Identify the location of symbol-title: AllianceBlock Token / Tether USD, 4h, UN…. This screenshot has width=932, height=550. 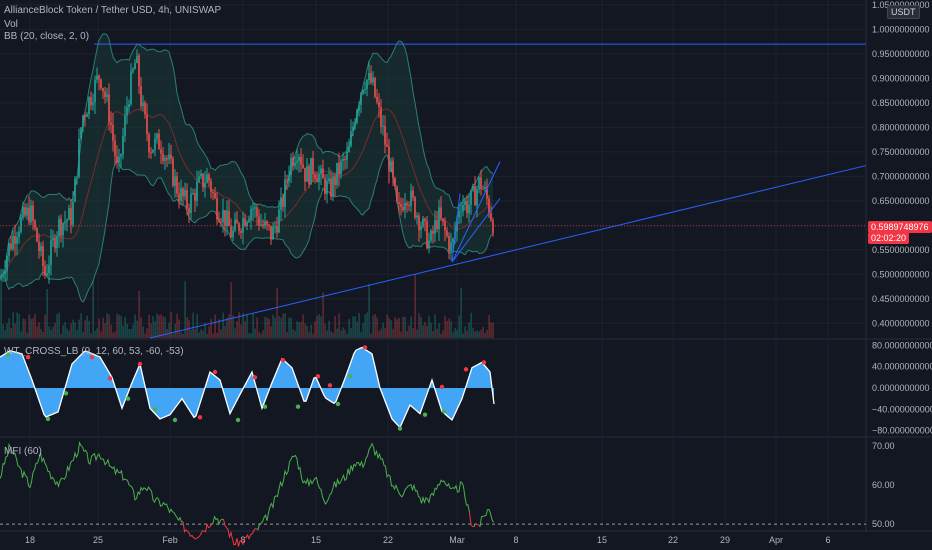
(112, 10).